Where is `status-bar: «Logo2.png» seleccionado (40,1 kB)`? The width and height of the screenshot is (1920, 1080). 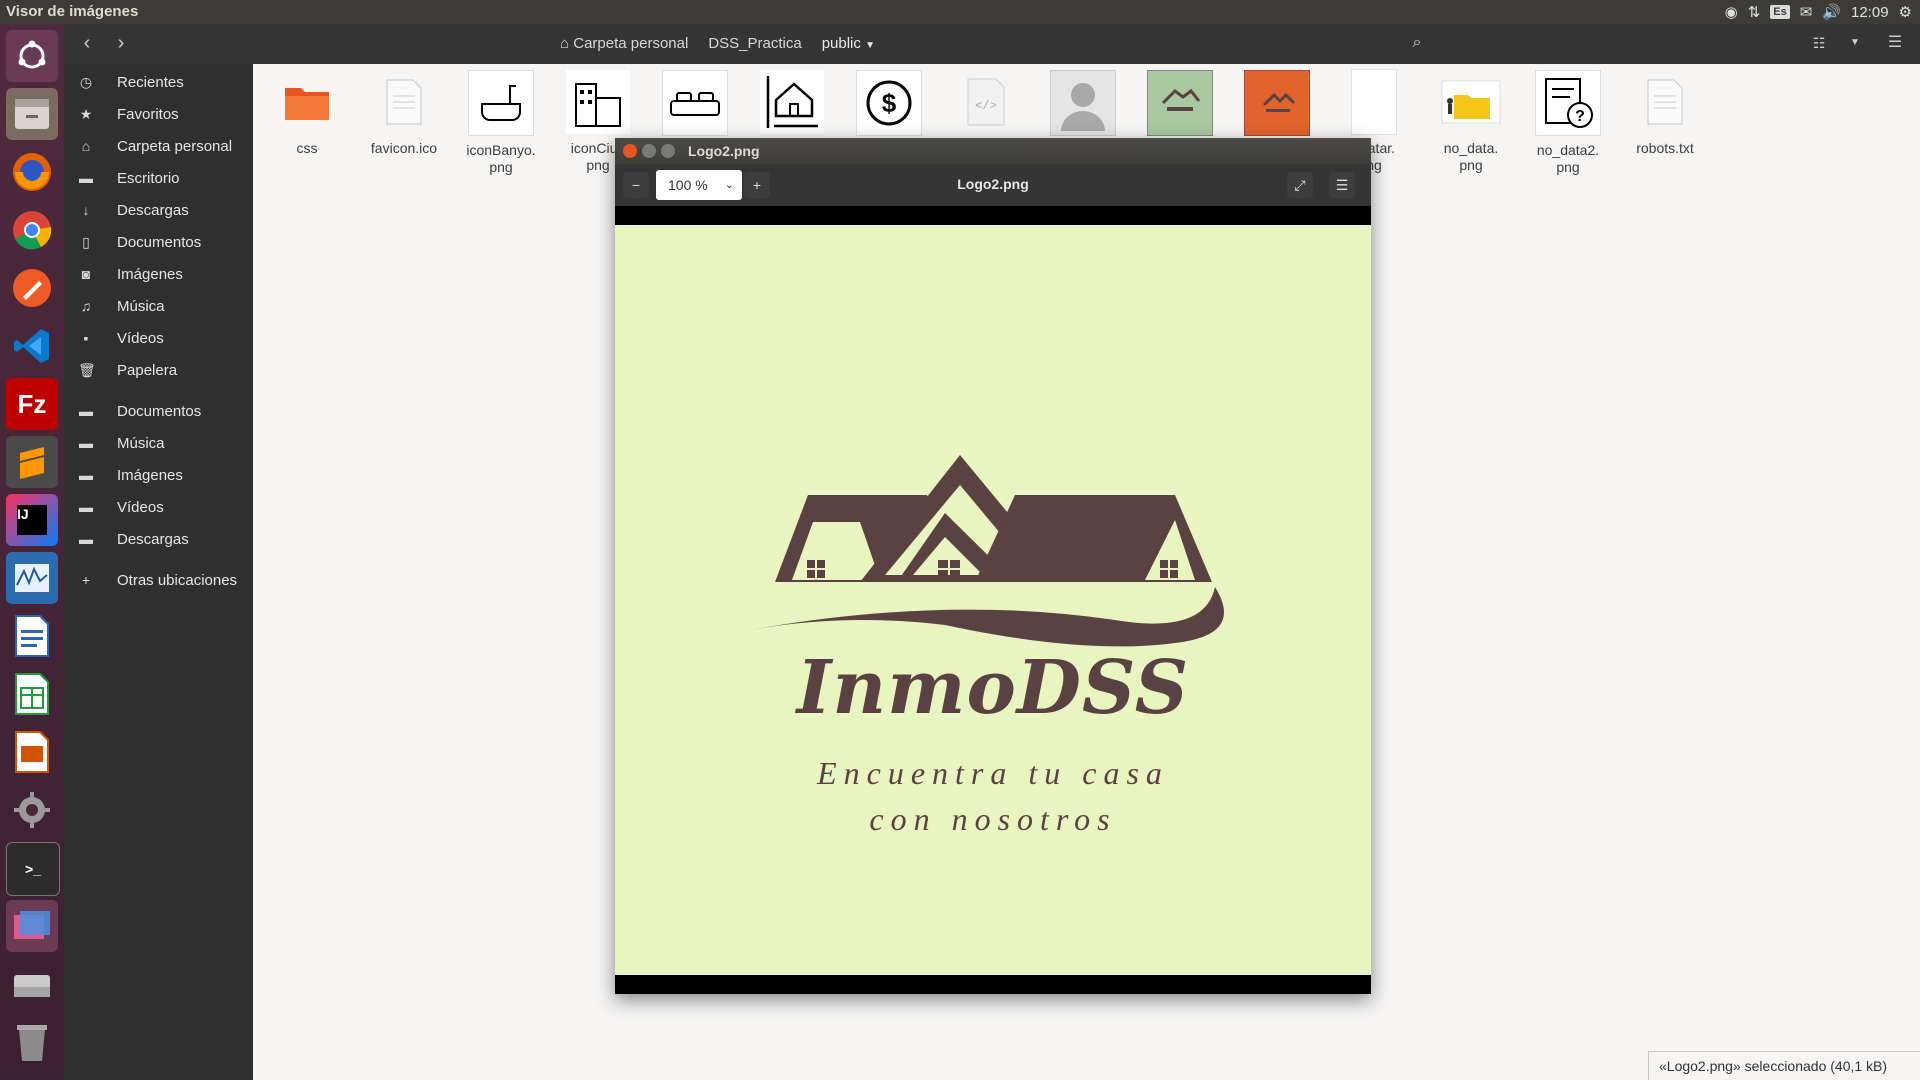 status-bar: «Logo2.png» seleccionado (40,1 kB) is located at coordinates (1784, 1065).